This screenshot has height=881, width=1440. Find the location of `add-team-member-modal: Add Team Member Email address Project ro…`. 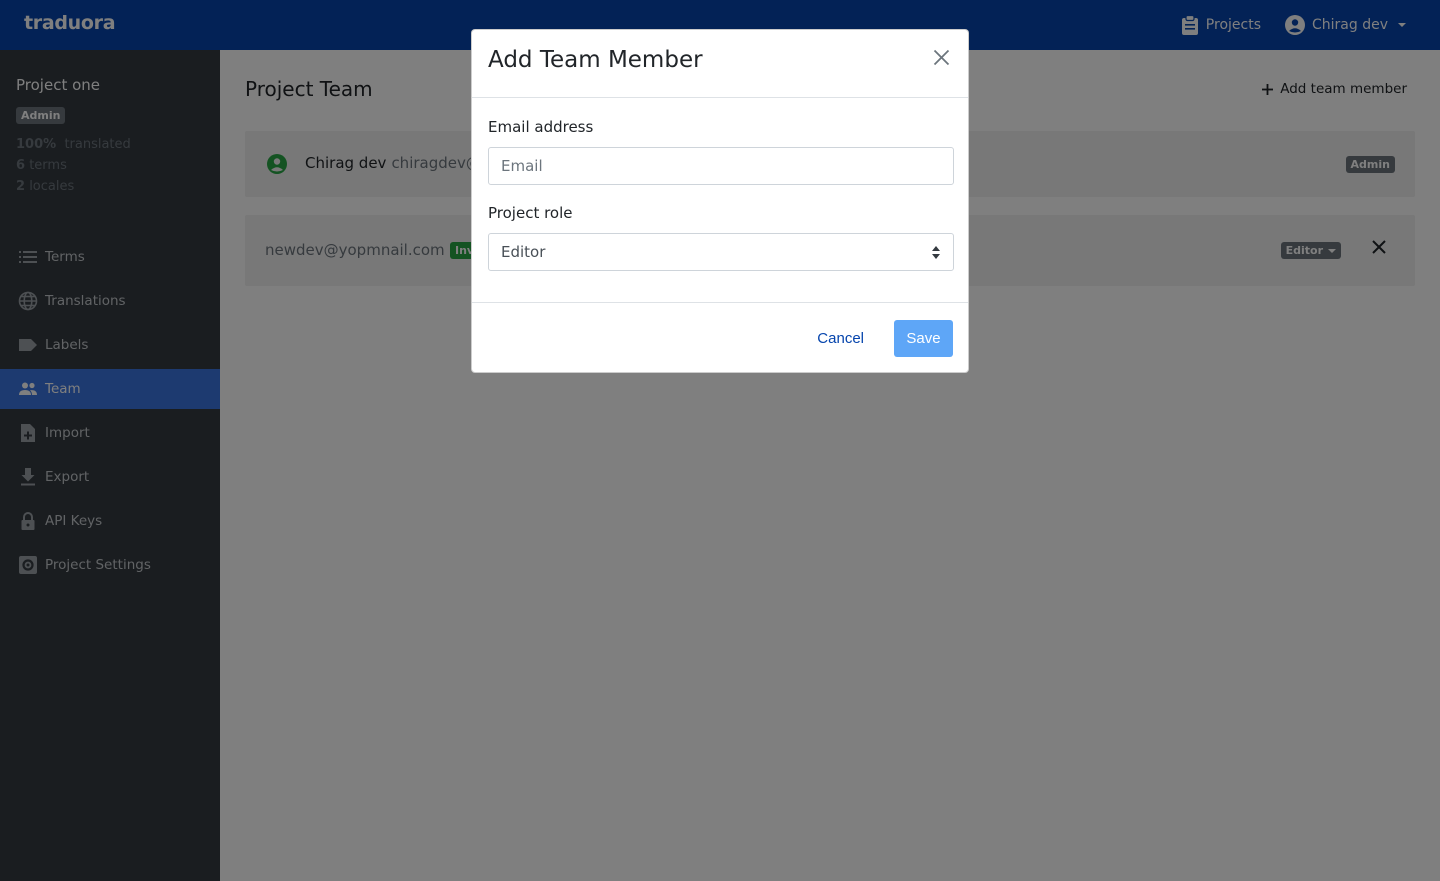

add-team-member-modal: Add Team Member Email address Project ro… is located at coordinates (720, 201).